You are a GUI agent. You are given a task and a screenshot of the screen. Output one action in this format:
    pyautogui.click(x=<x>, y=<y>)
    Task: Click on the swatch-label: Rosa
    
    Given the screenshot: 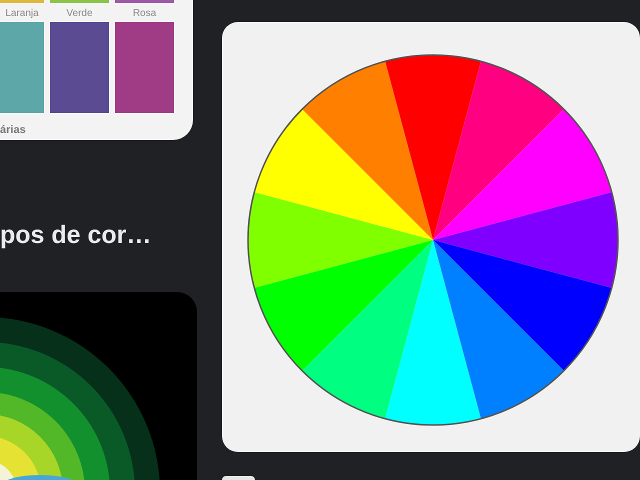 What is the action you would take?
    pyautogui.click(x=144, y=14)
    